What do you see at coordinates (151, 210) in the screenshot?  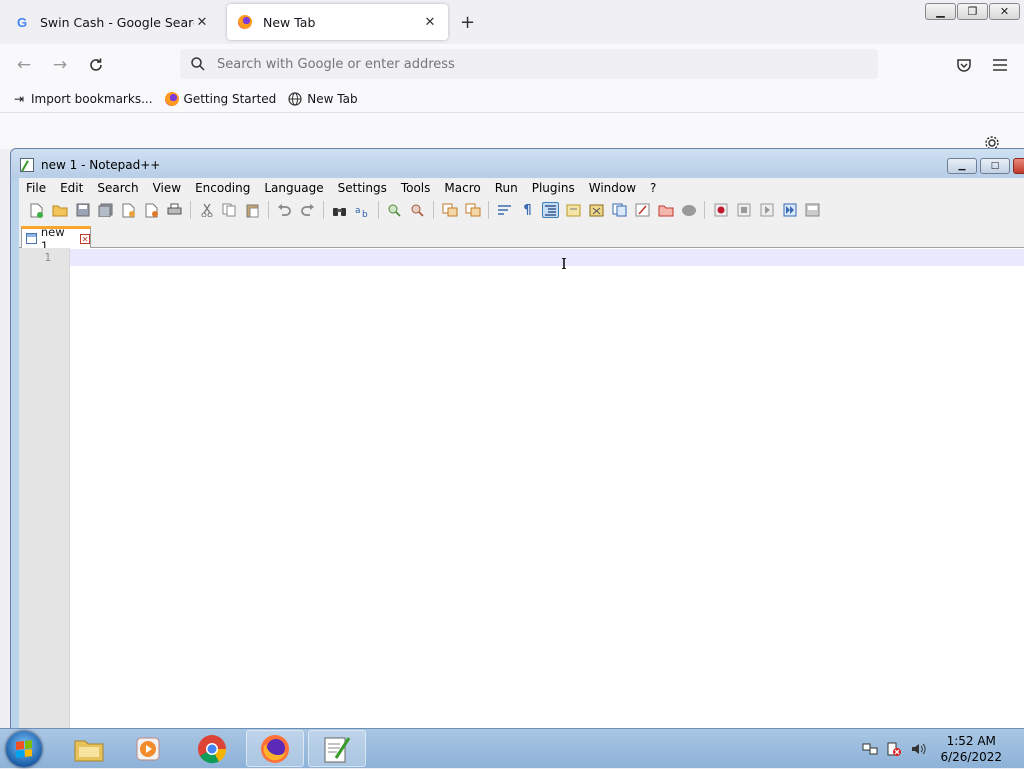 I see `close-all-icon` at bounding box center [151, 210].